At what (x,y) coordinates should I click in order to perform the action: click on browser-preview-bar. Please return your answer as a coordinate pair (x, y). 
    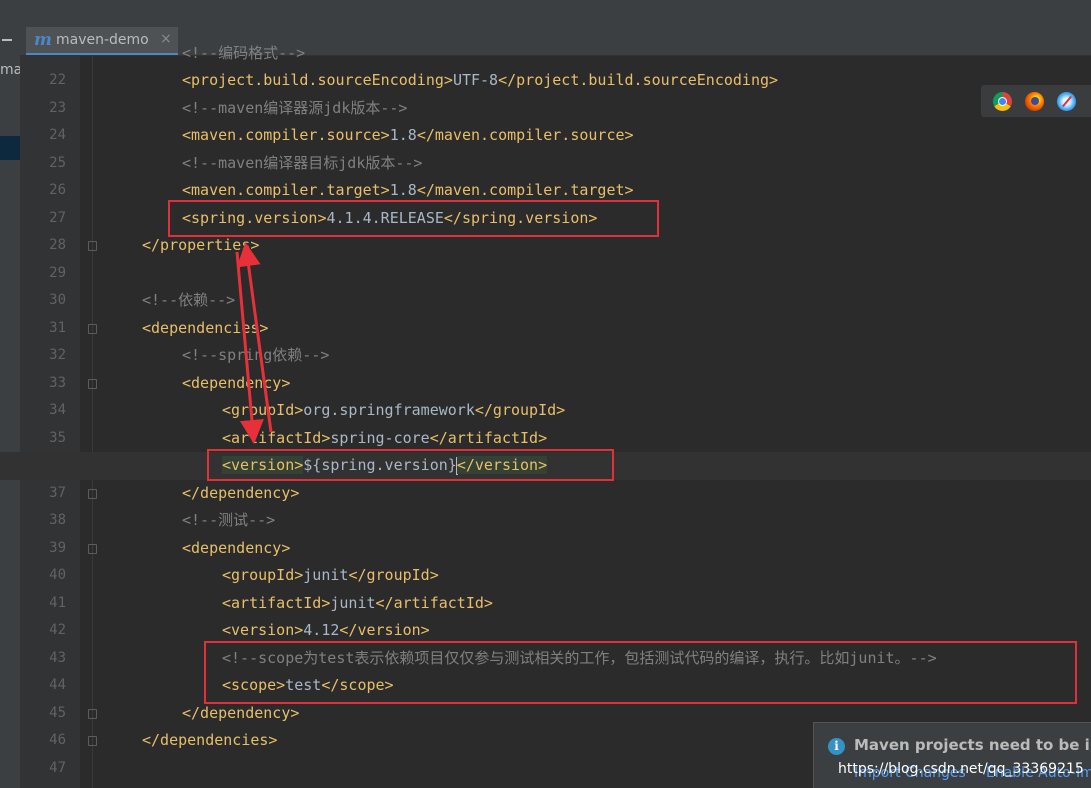
    Looking at the image, I should click on (1036, 101).